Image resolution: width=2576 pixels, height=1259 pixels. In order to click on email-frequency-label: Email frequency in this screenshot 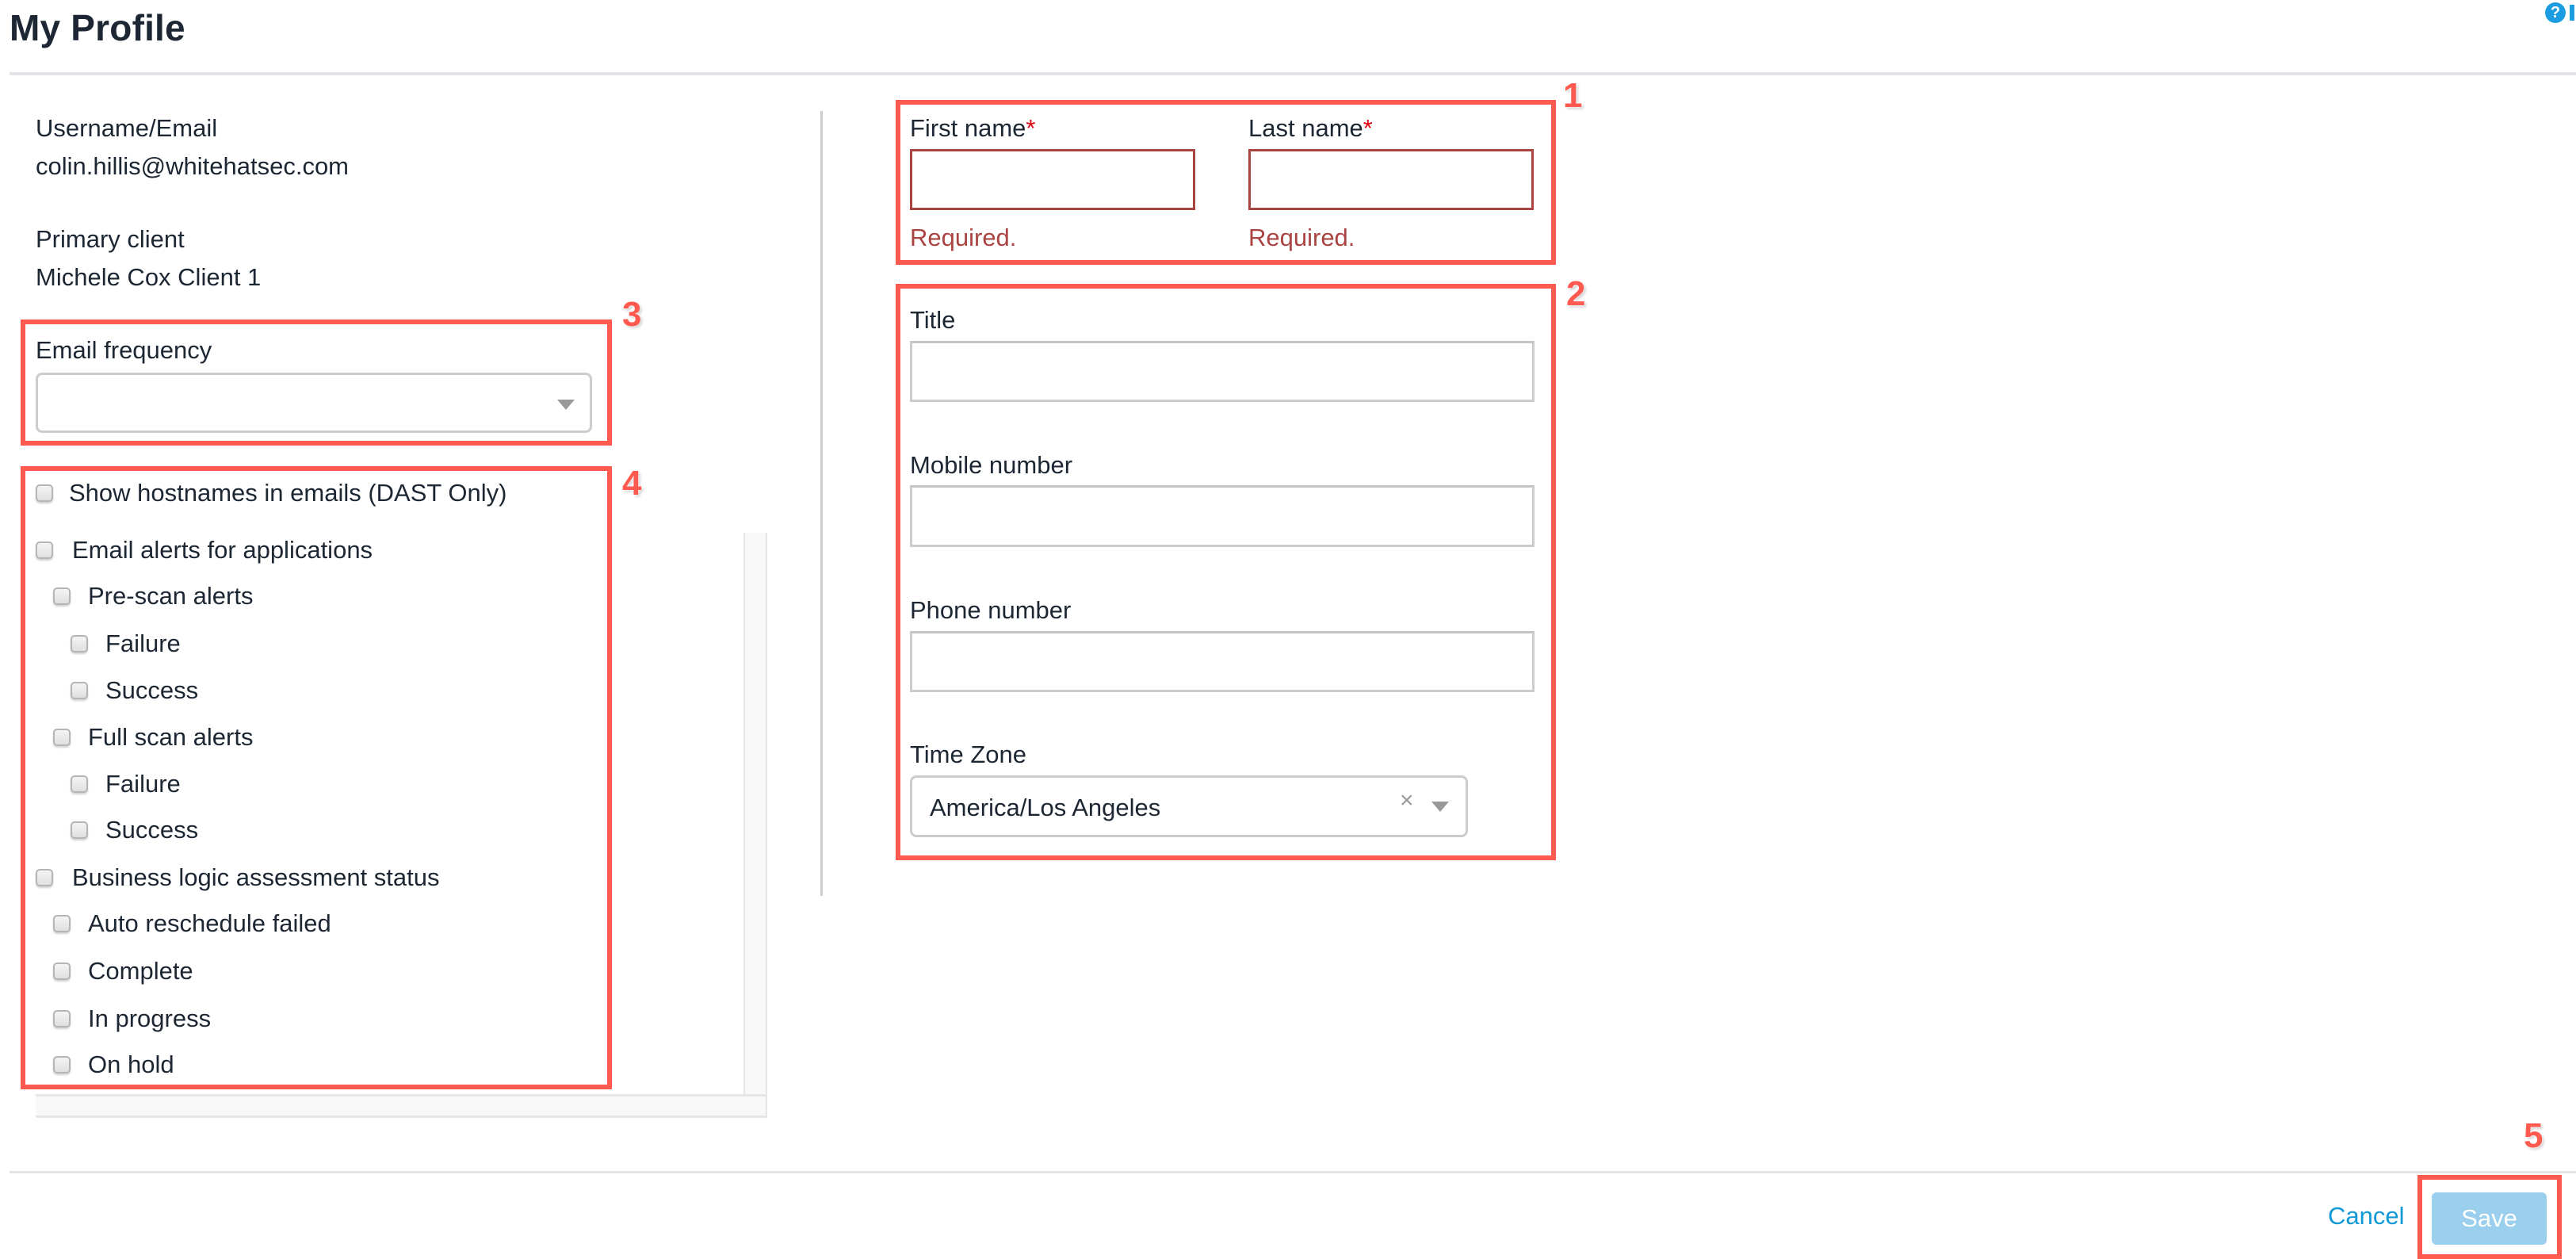, I will do `click(124, 350)`.